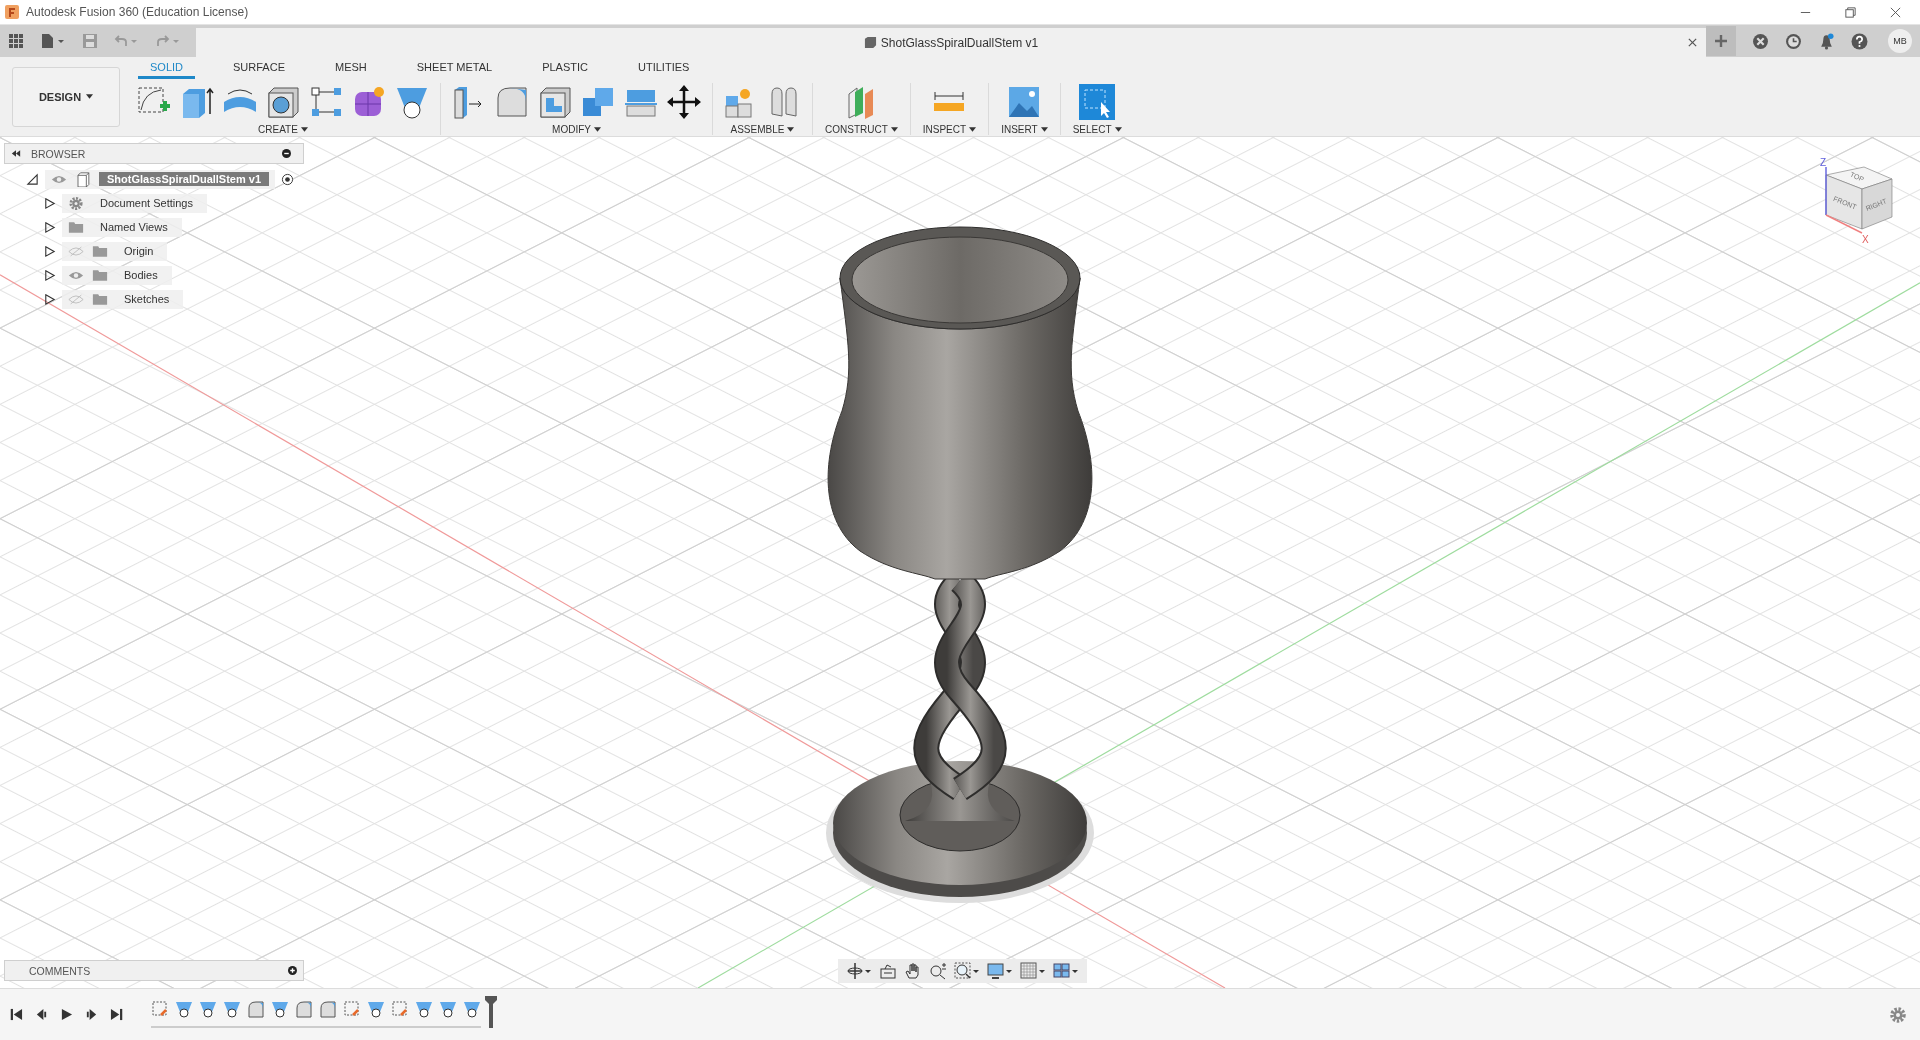 This screenshot has height=1040, width=1920. I want to click on tree-item-label: ShotGlassSpiralDuallStem v1, so click(184, 179).